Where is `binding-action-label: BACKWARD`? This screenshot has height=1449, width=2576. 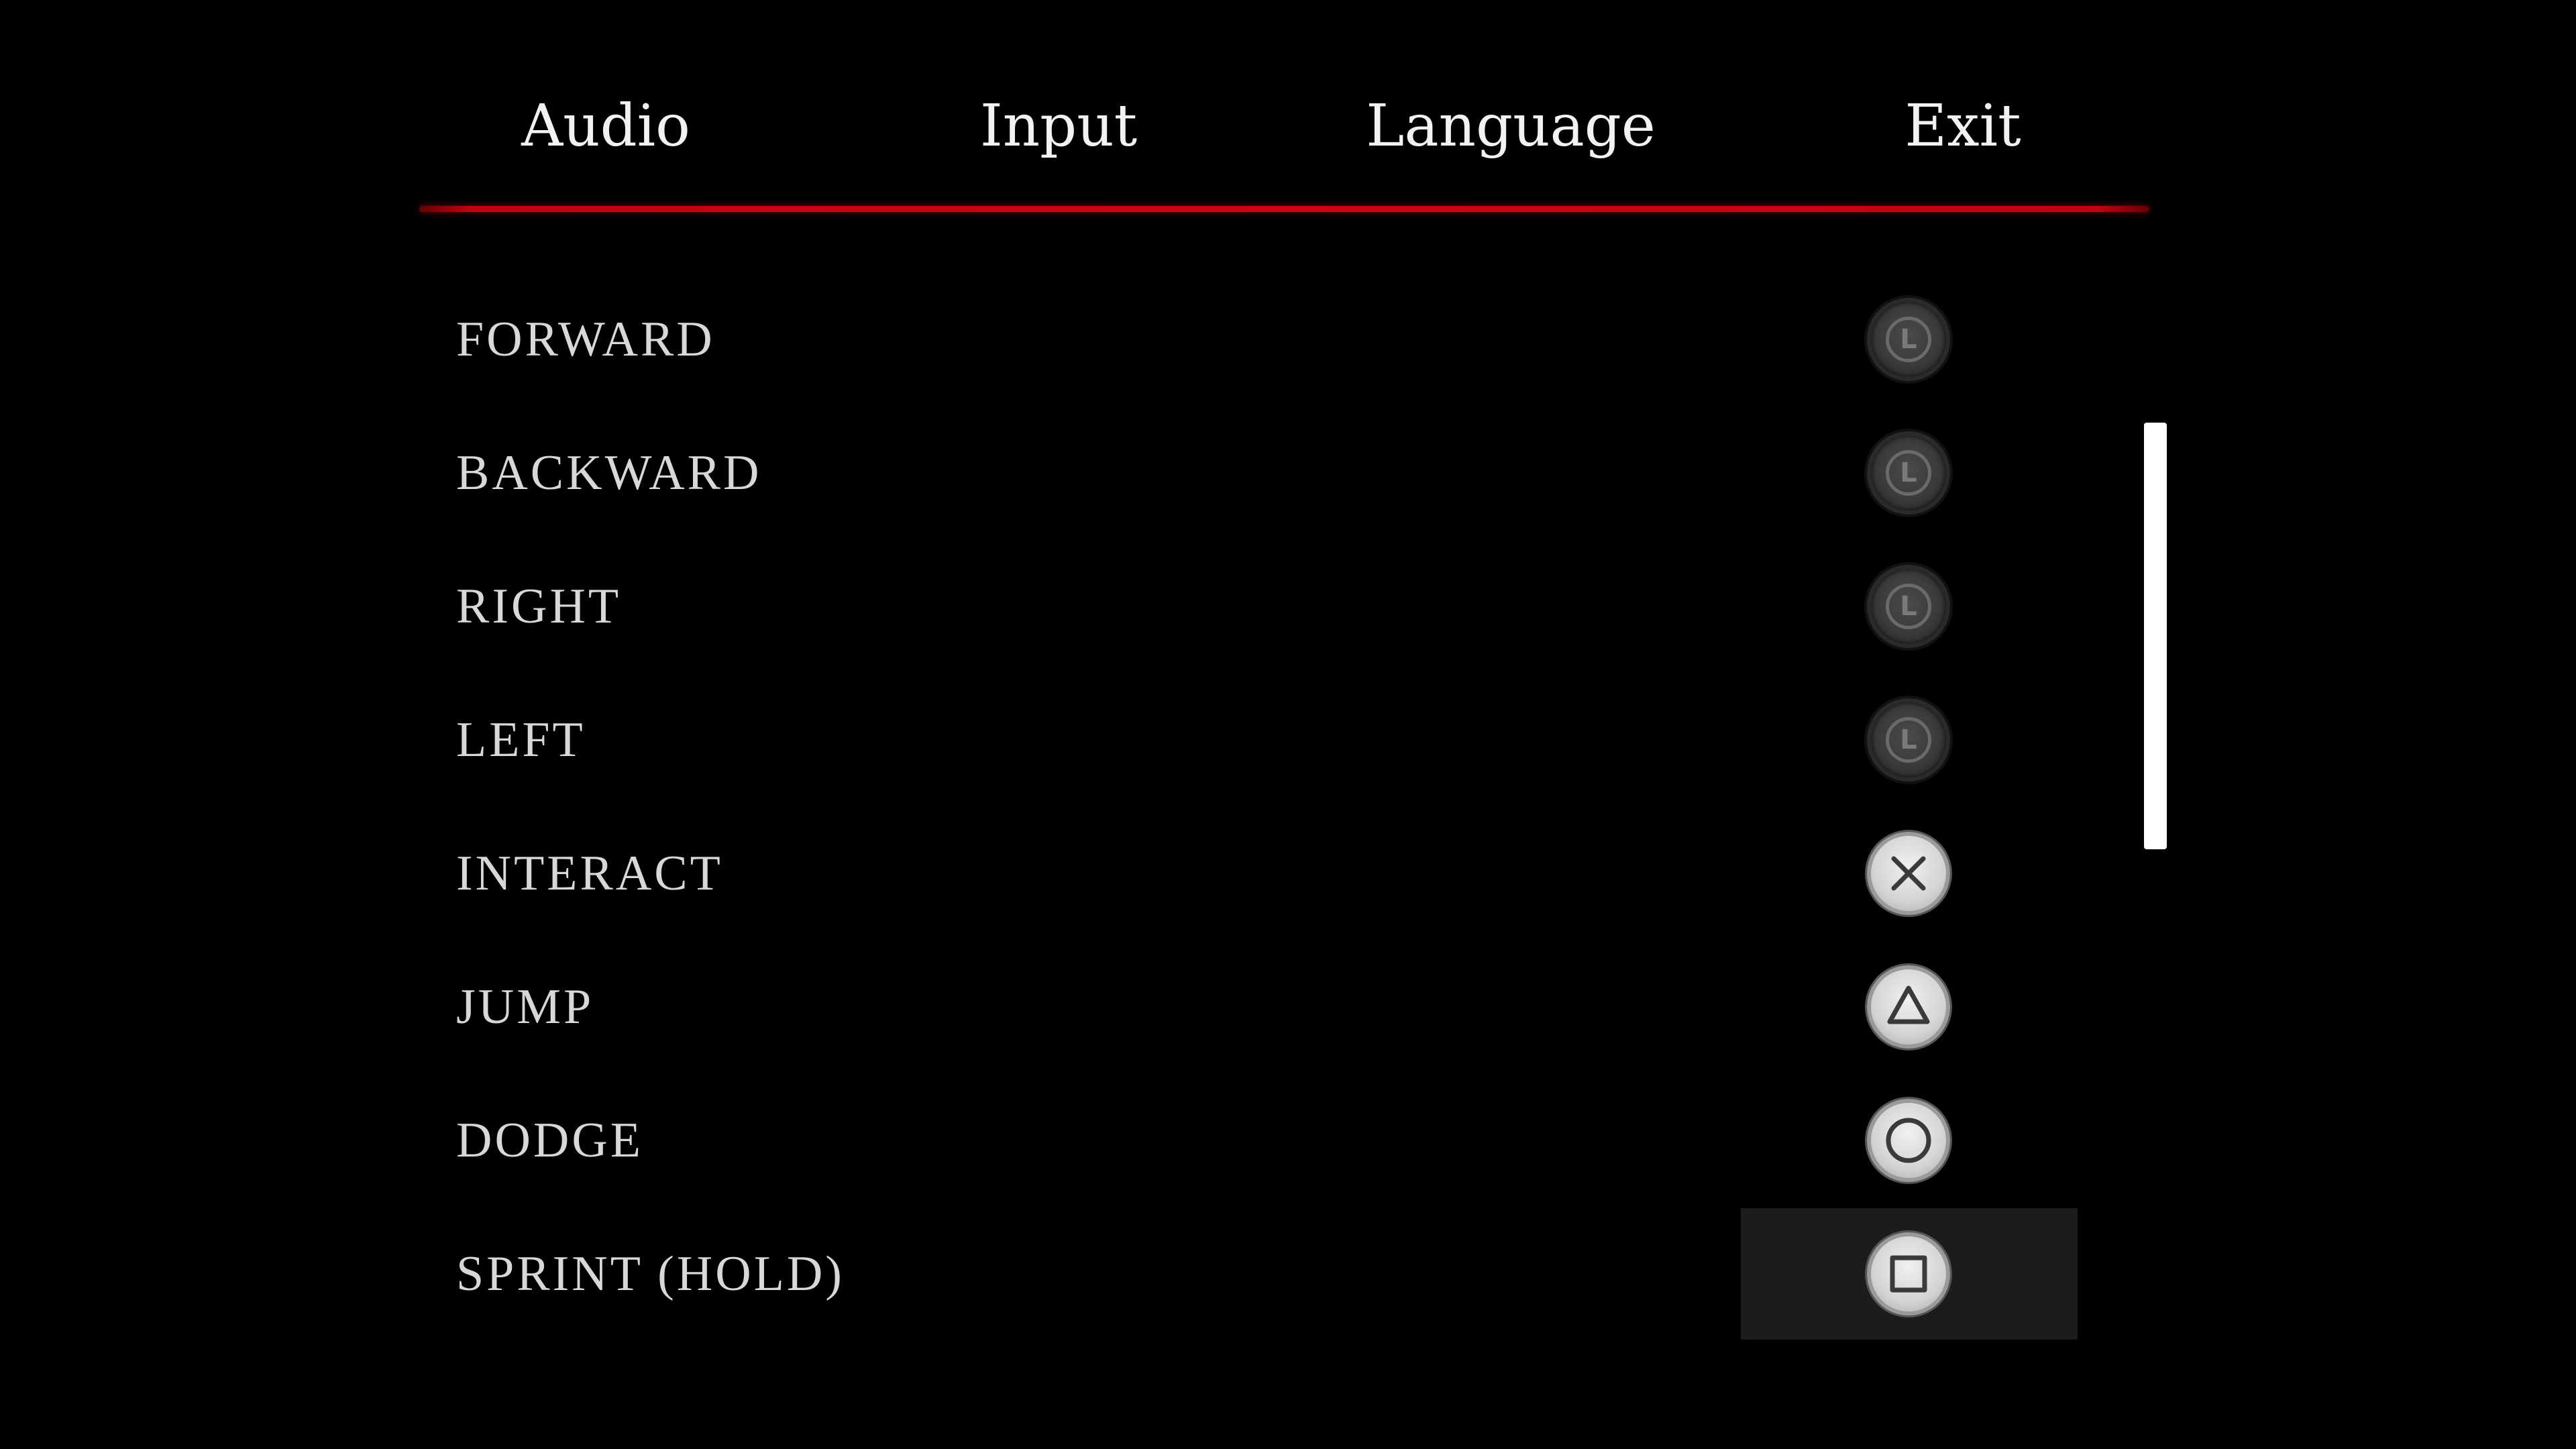 binding-action-label: BACKWARD is located at coordinates (609, 472).